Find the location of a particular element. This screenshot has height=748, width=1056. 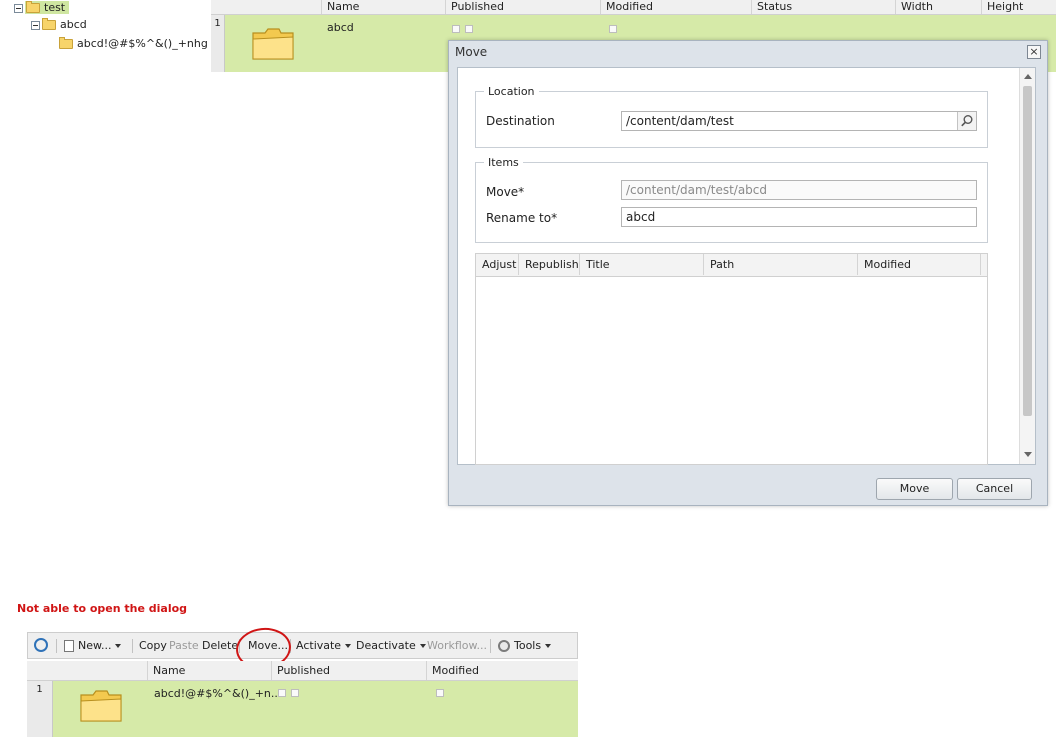

column-header-path: Path is located at coordinates (781, 264).